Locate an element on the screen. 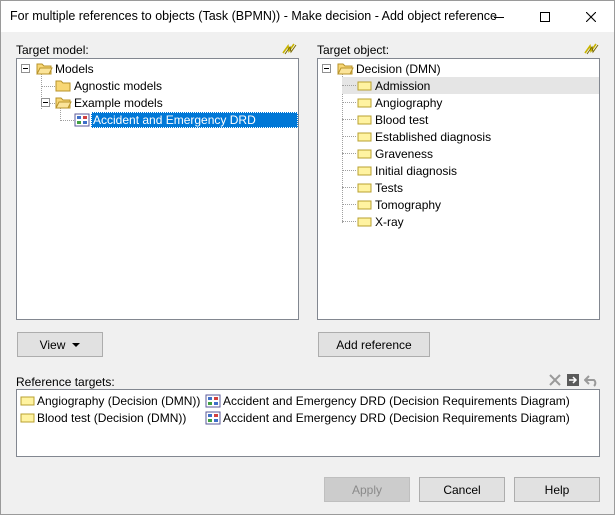  cancel-label: Cancel is located at coordinates (462, 489).